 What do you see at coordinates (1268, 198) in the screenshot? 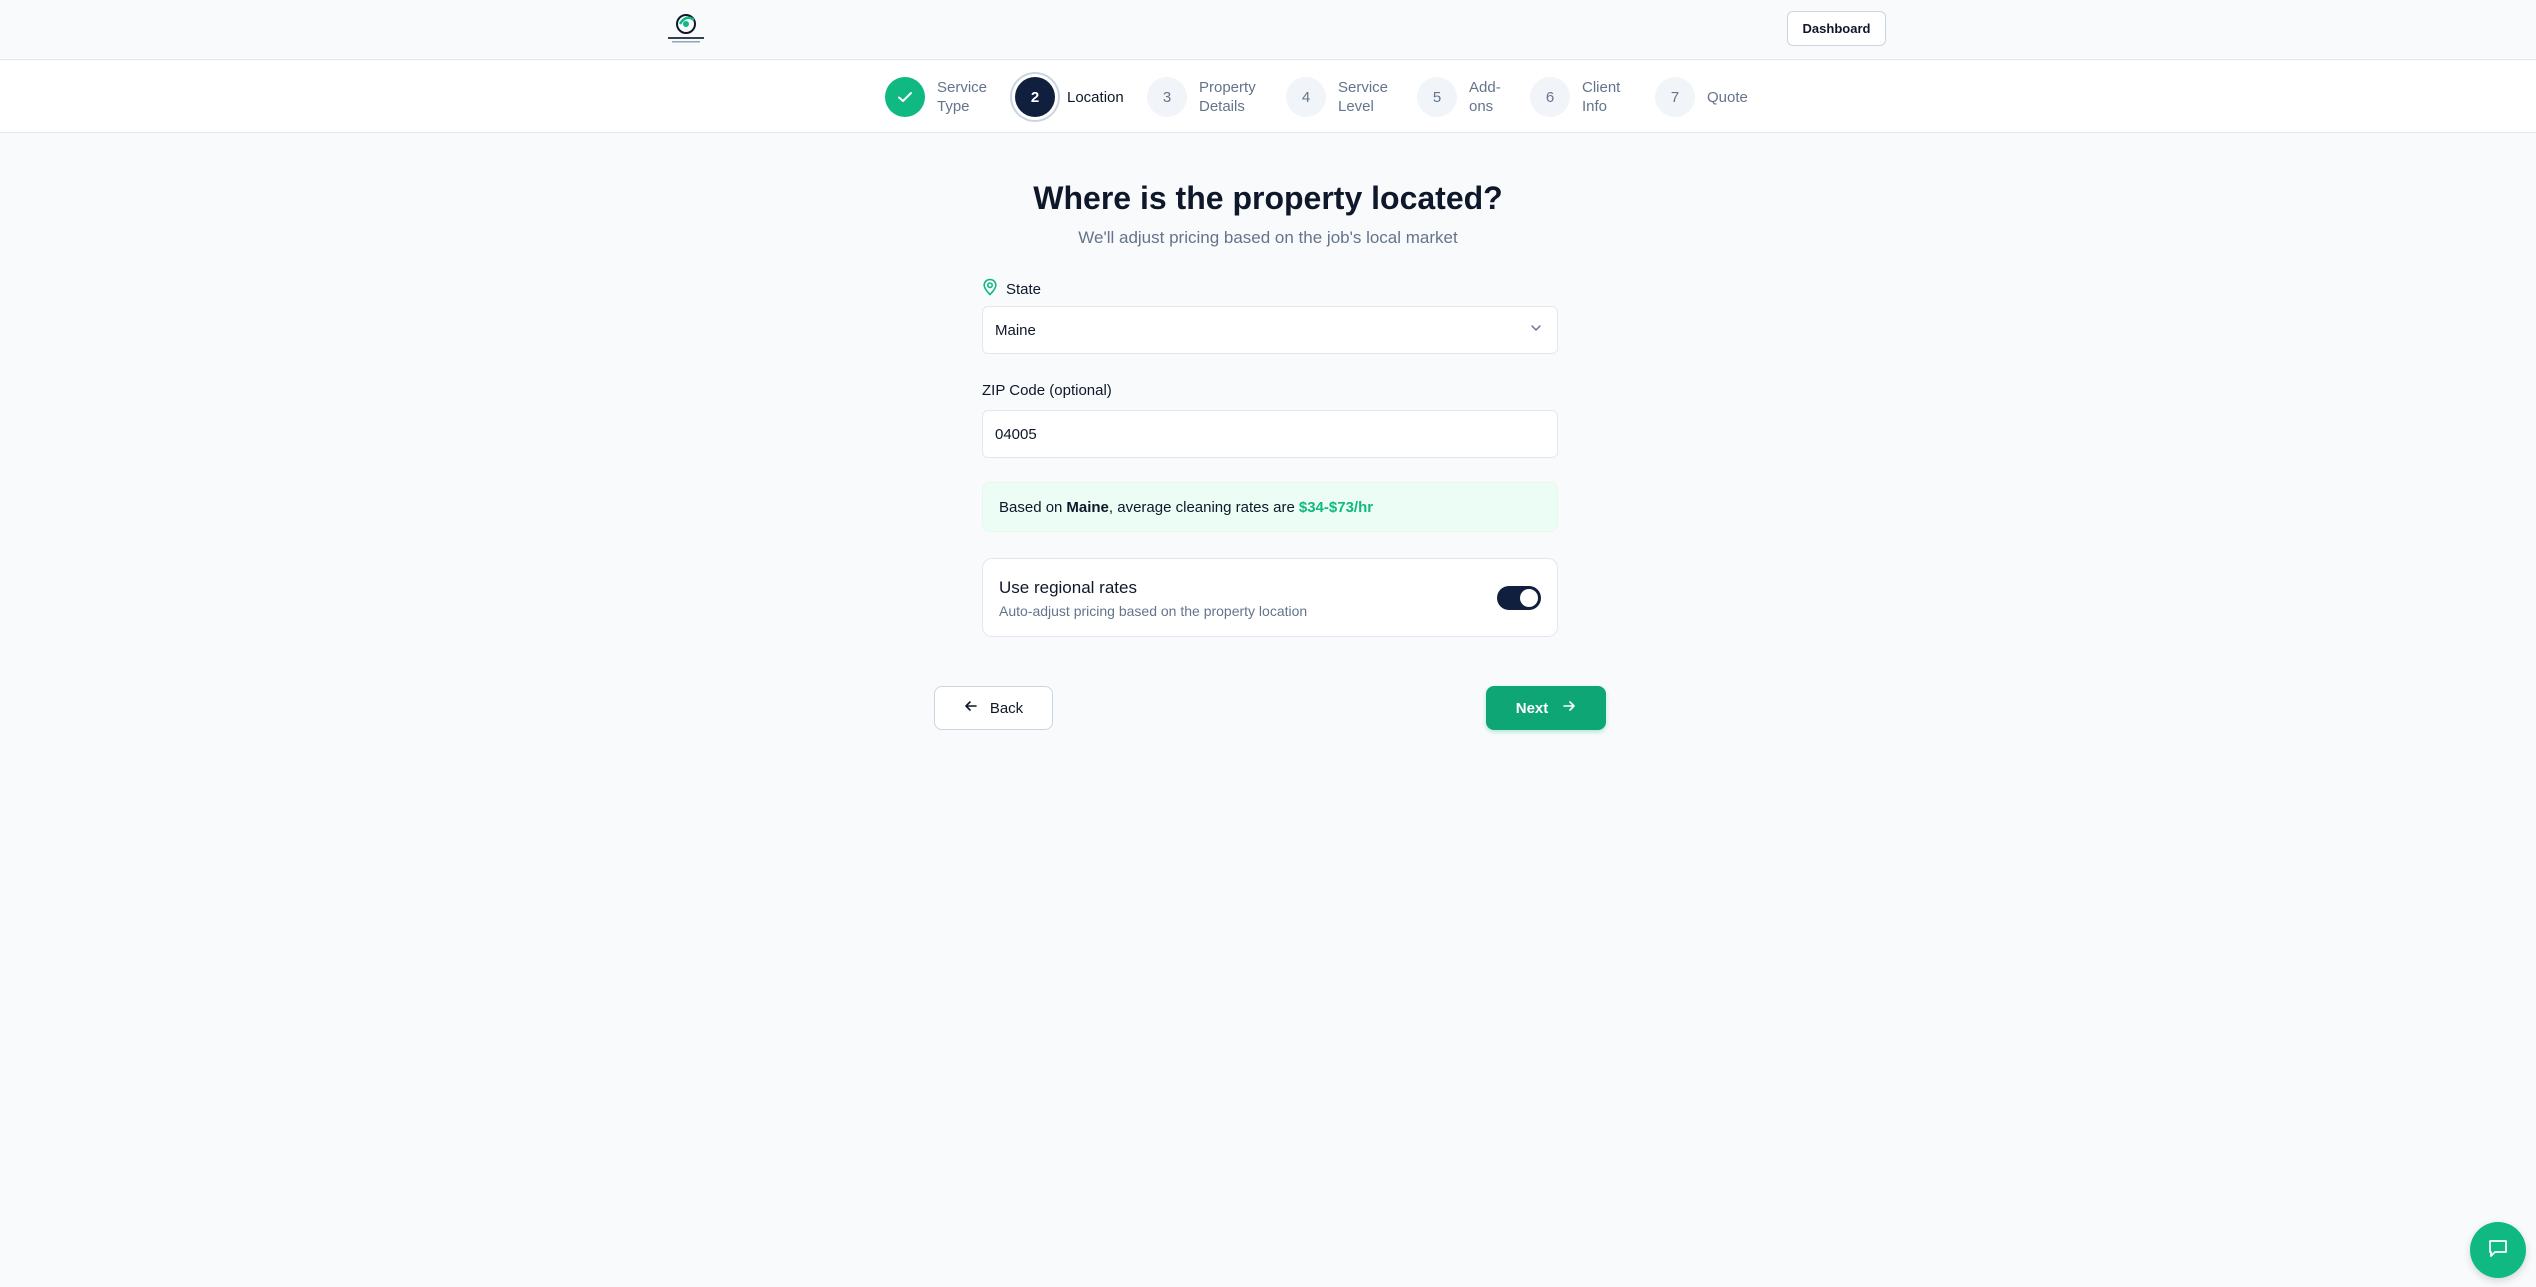
I see `page-title: Where is the property located?` at bounding box center [1268, 198].